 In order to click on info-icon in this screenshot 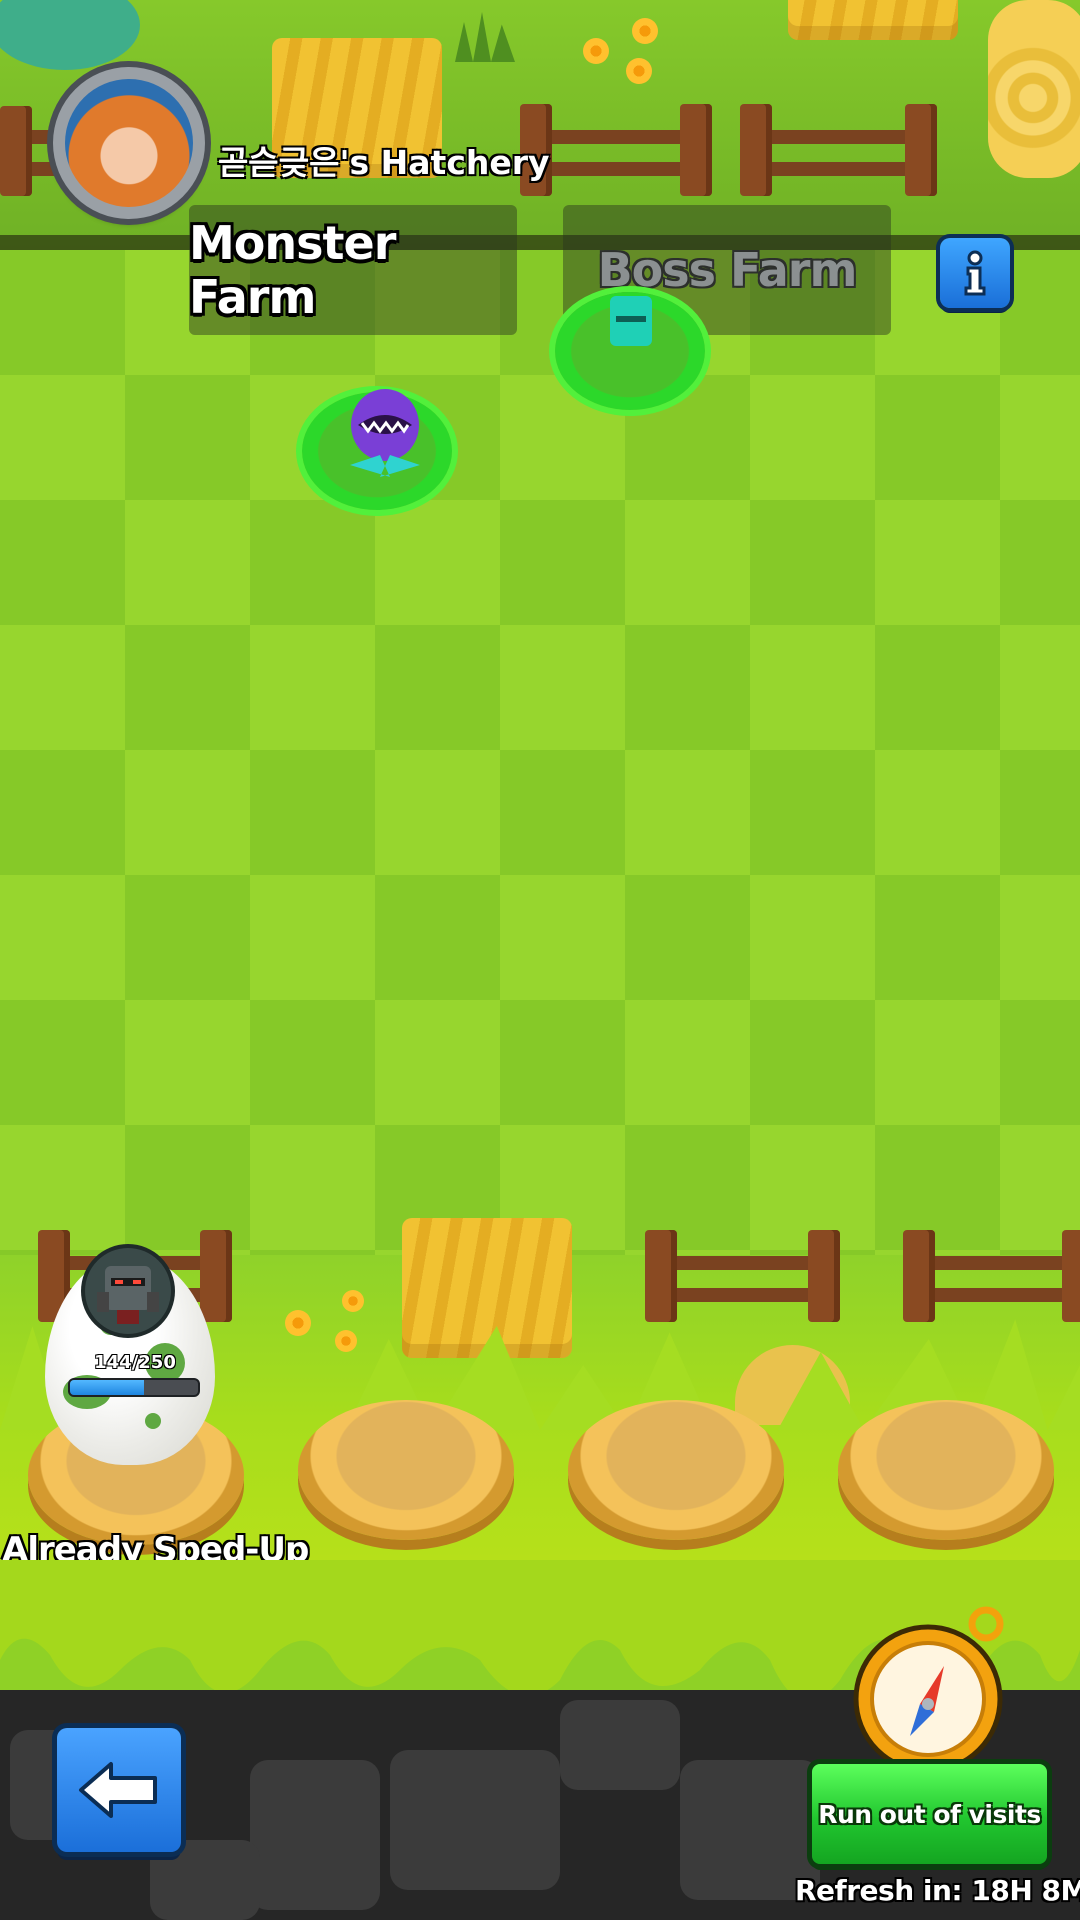, I will do `click(975, 273)`.